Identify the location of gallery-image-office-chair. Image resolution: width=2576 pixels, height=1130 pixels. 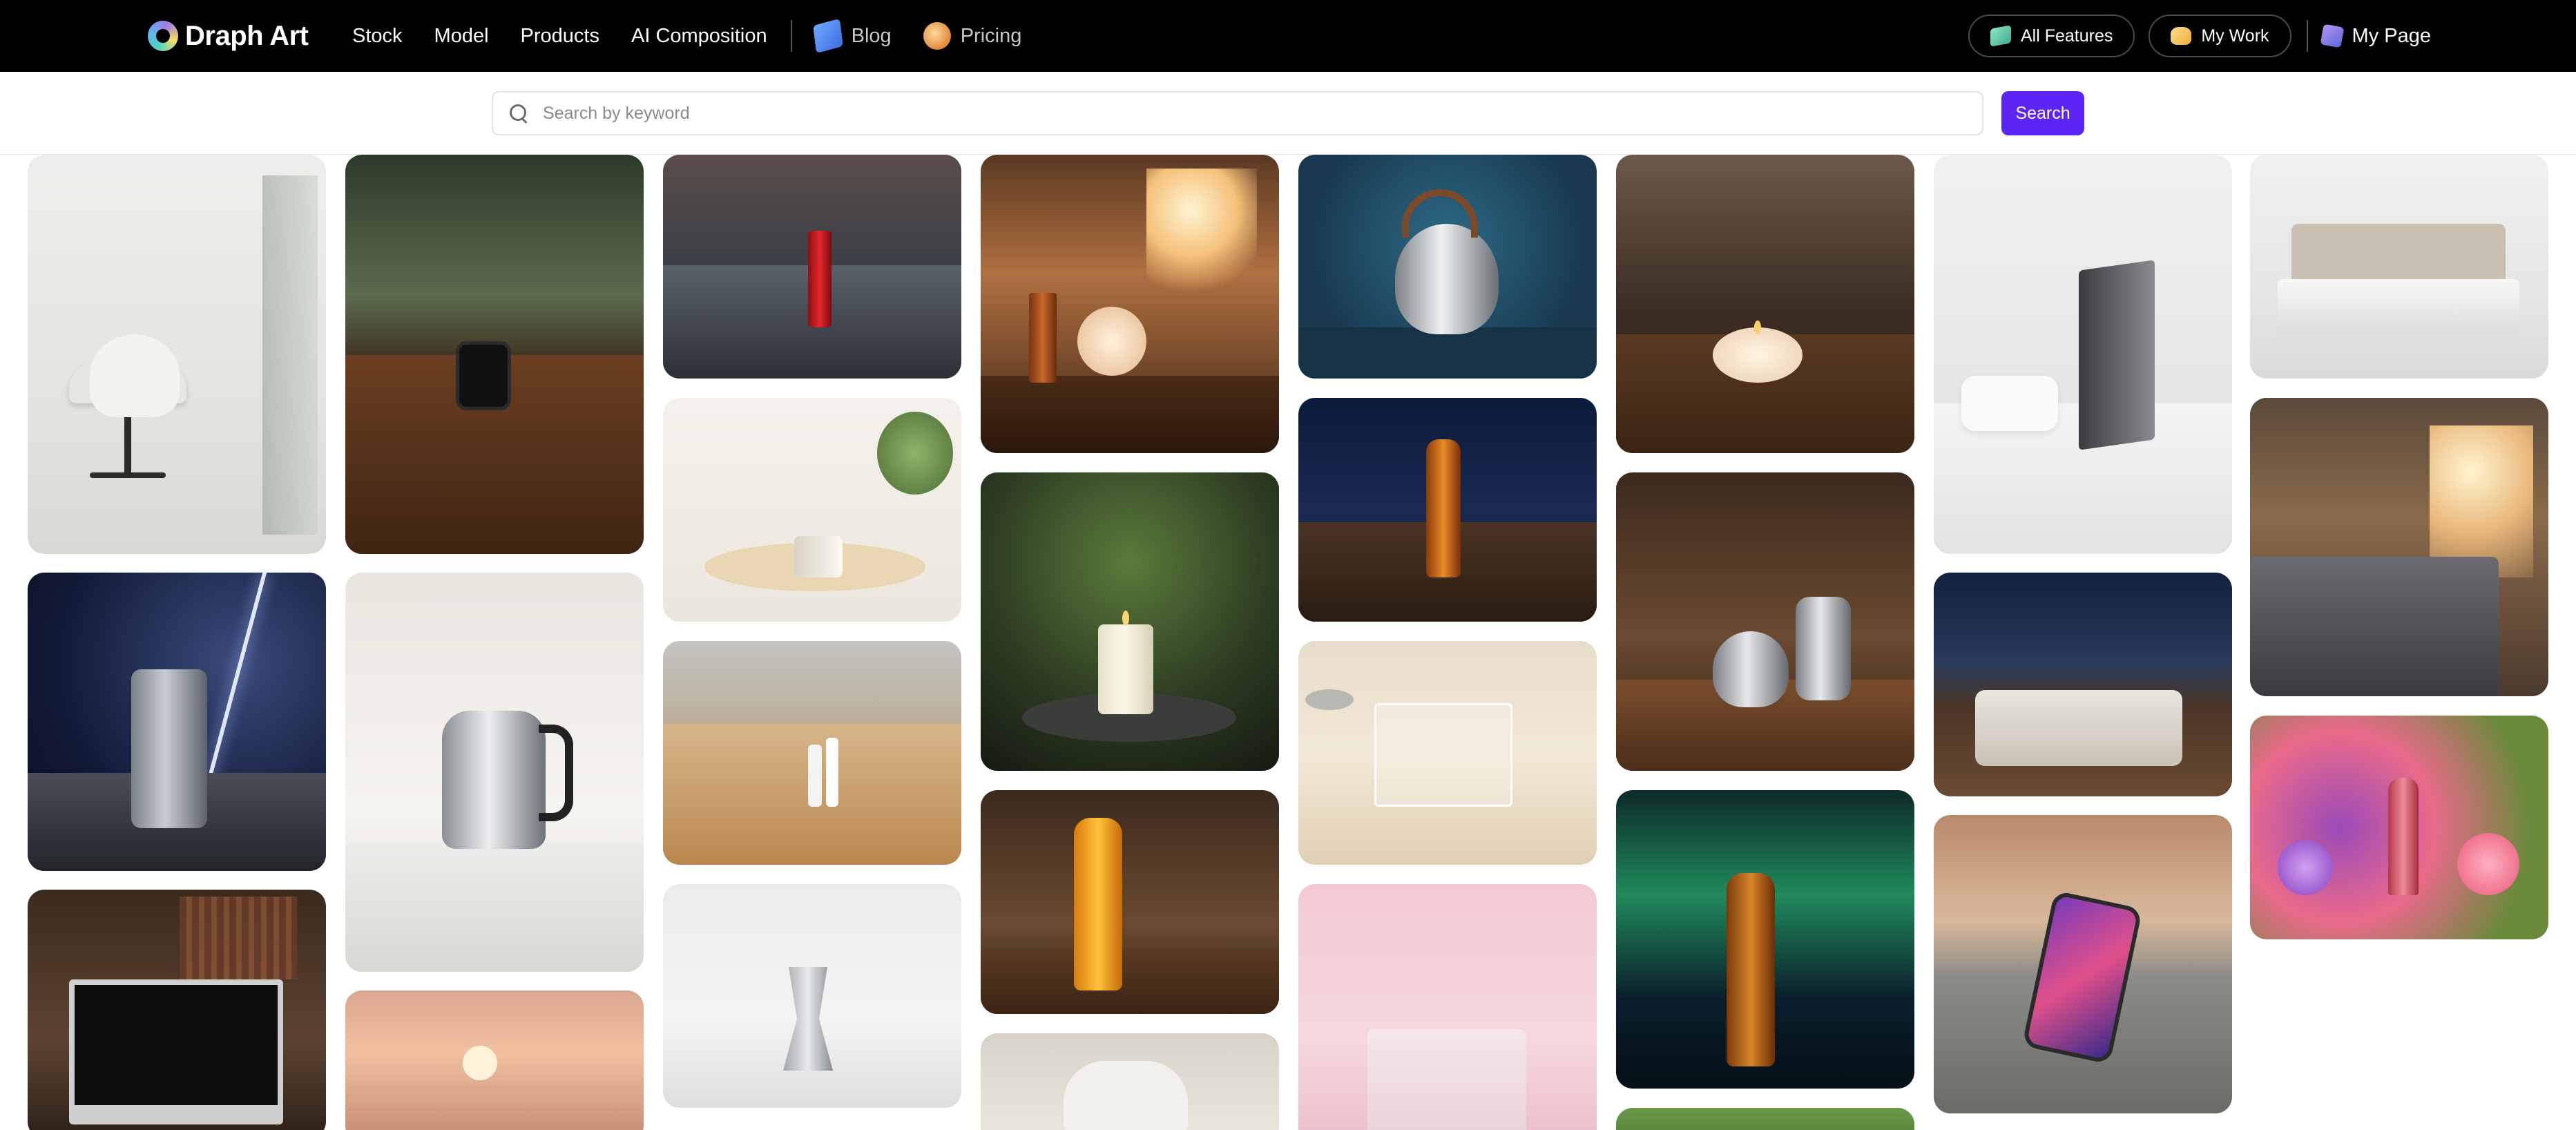
(177, 354).